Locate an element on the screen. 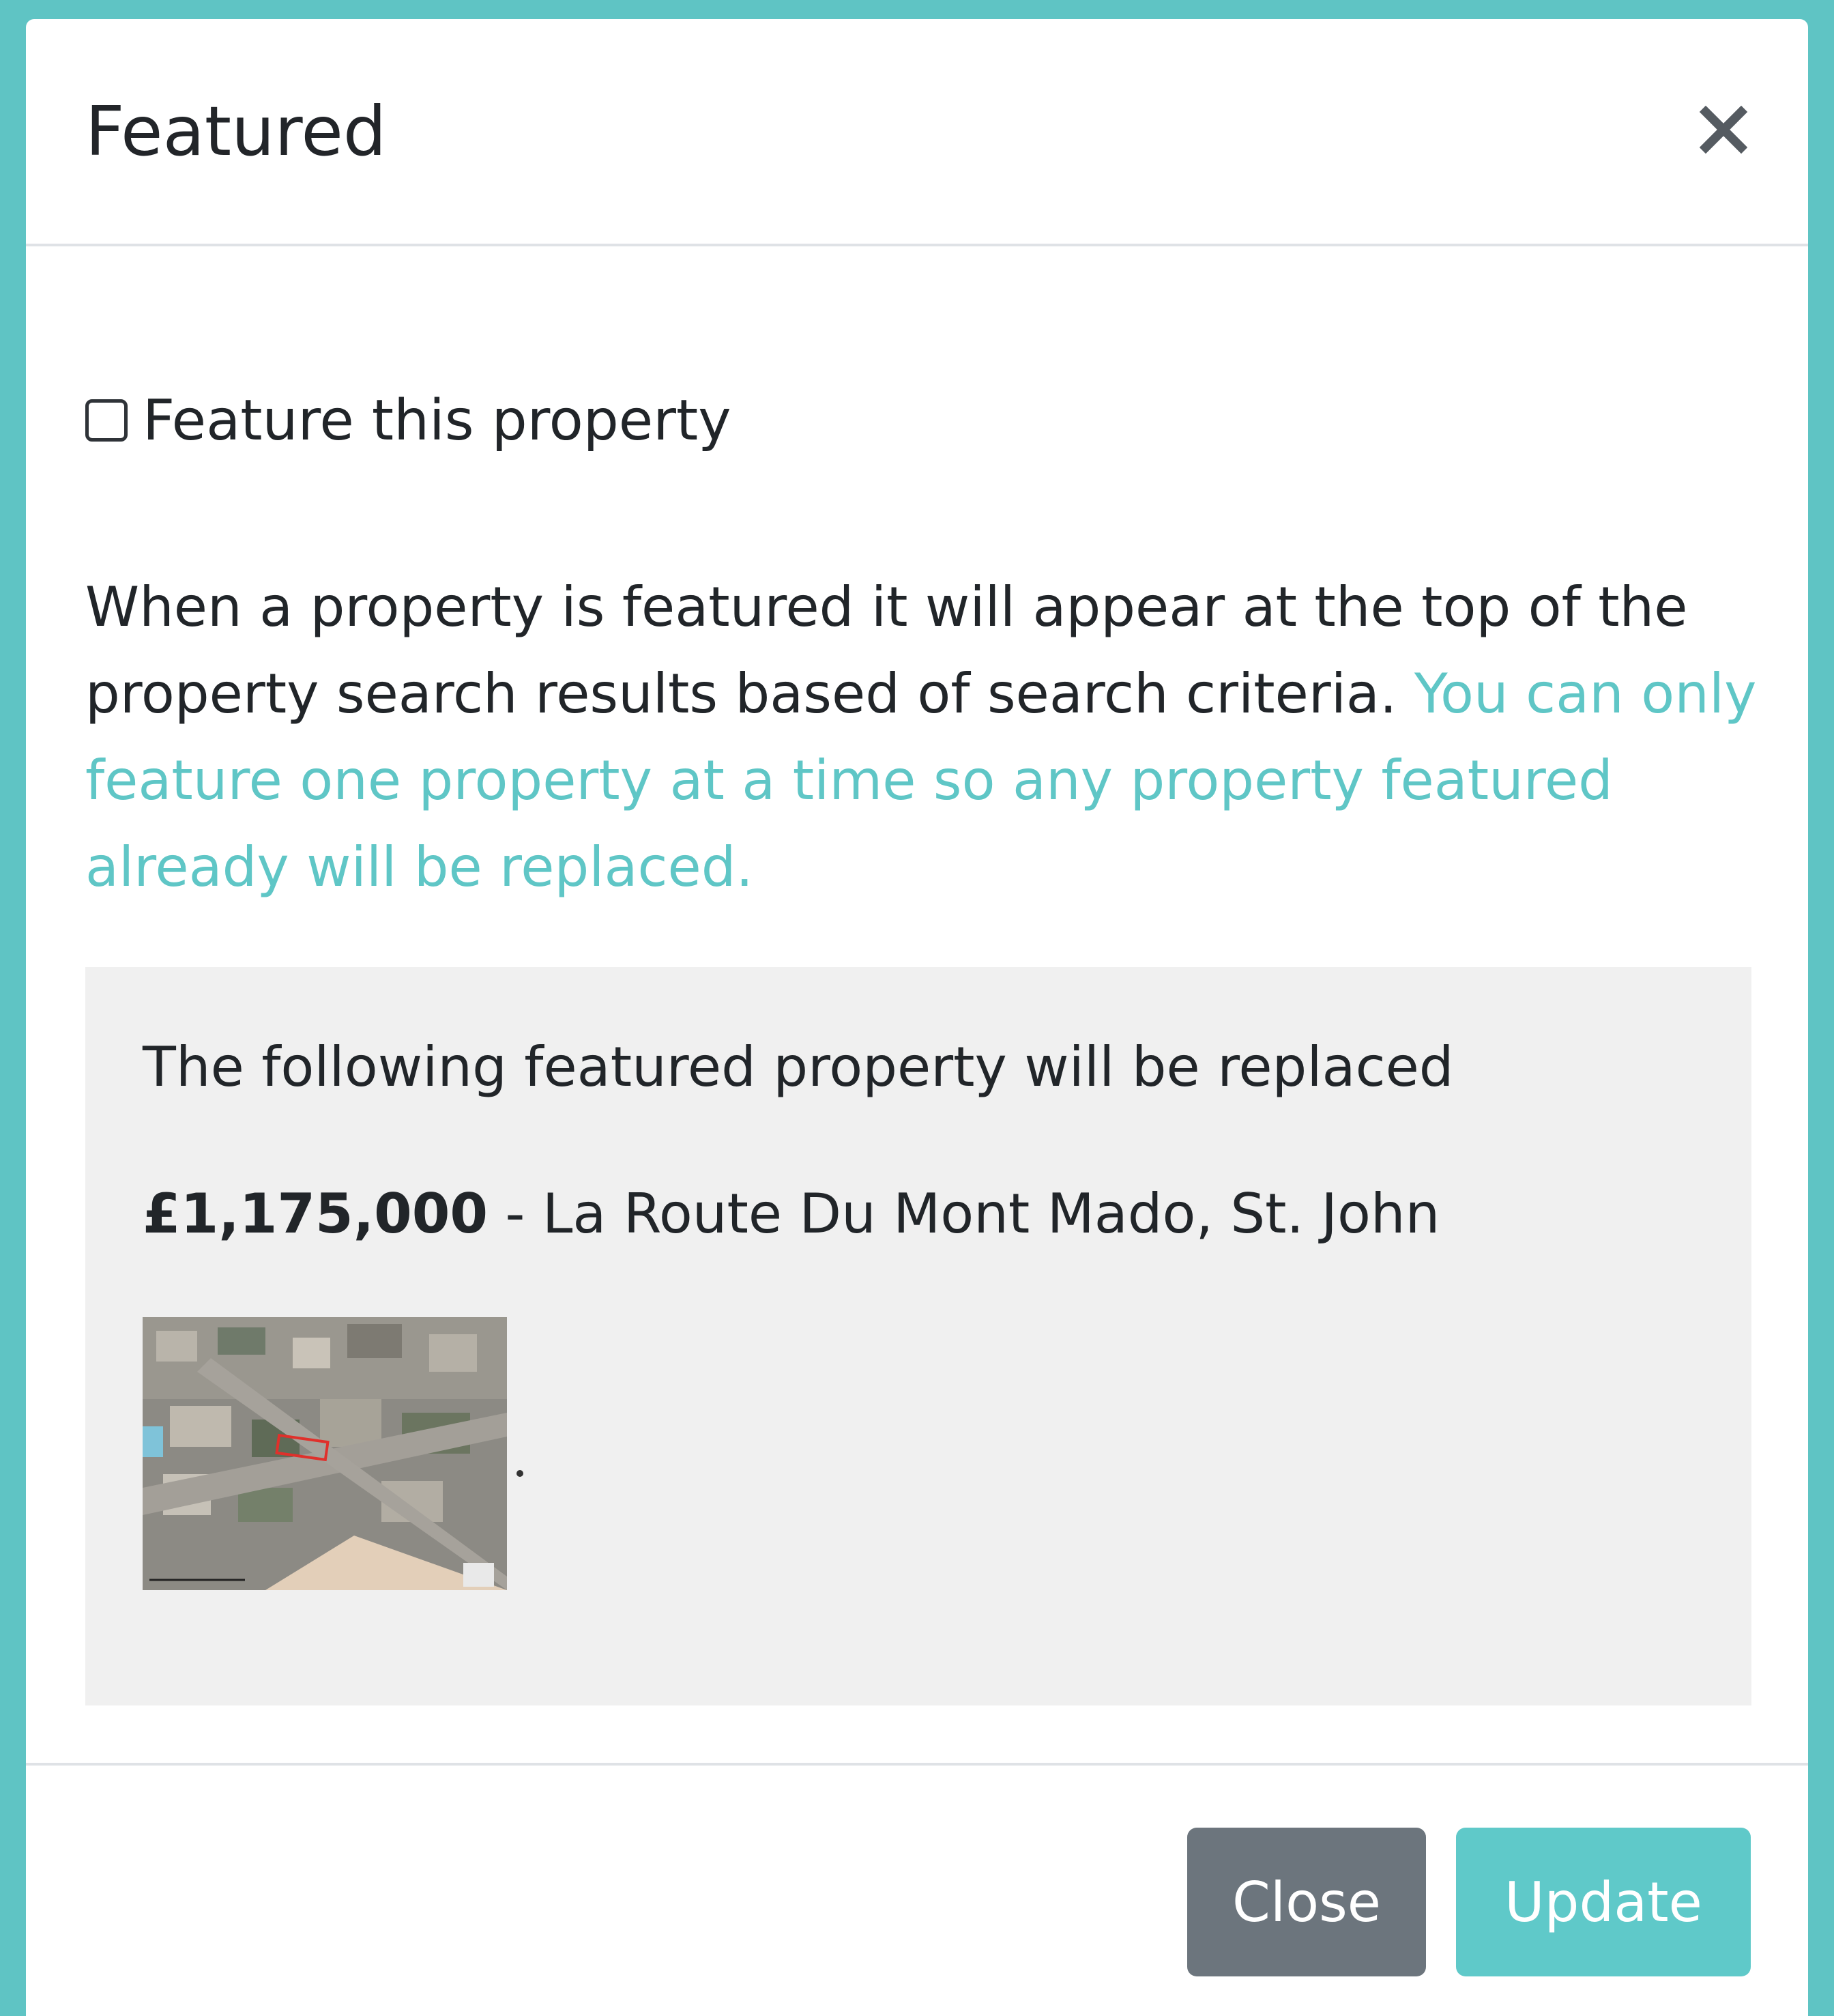 This screenshot has height=2016, width=1834. modal-header: Featured is located at coordinates (917, 132).